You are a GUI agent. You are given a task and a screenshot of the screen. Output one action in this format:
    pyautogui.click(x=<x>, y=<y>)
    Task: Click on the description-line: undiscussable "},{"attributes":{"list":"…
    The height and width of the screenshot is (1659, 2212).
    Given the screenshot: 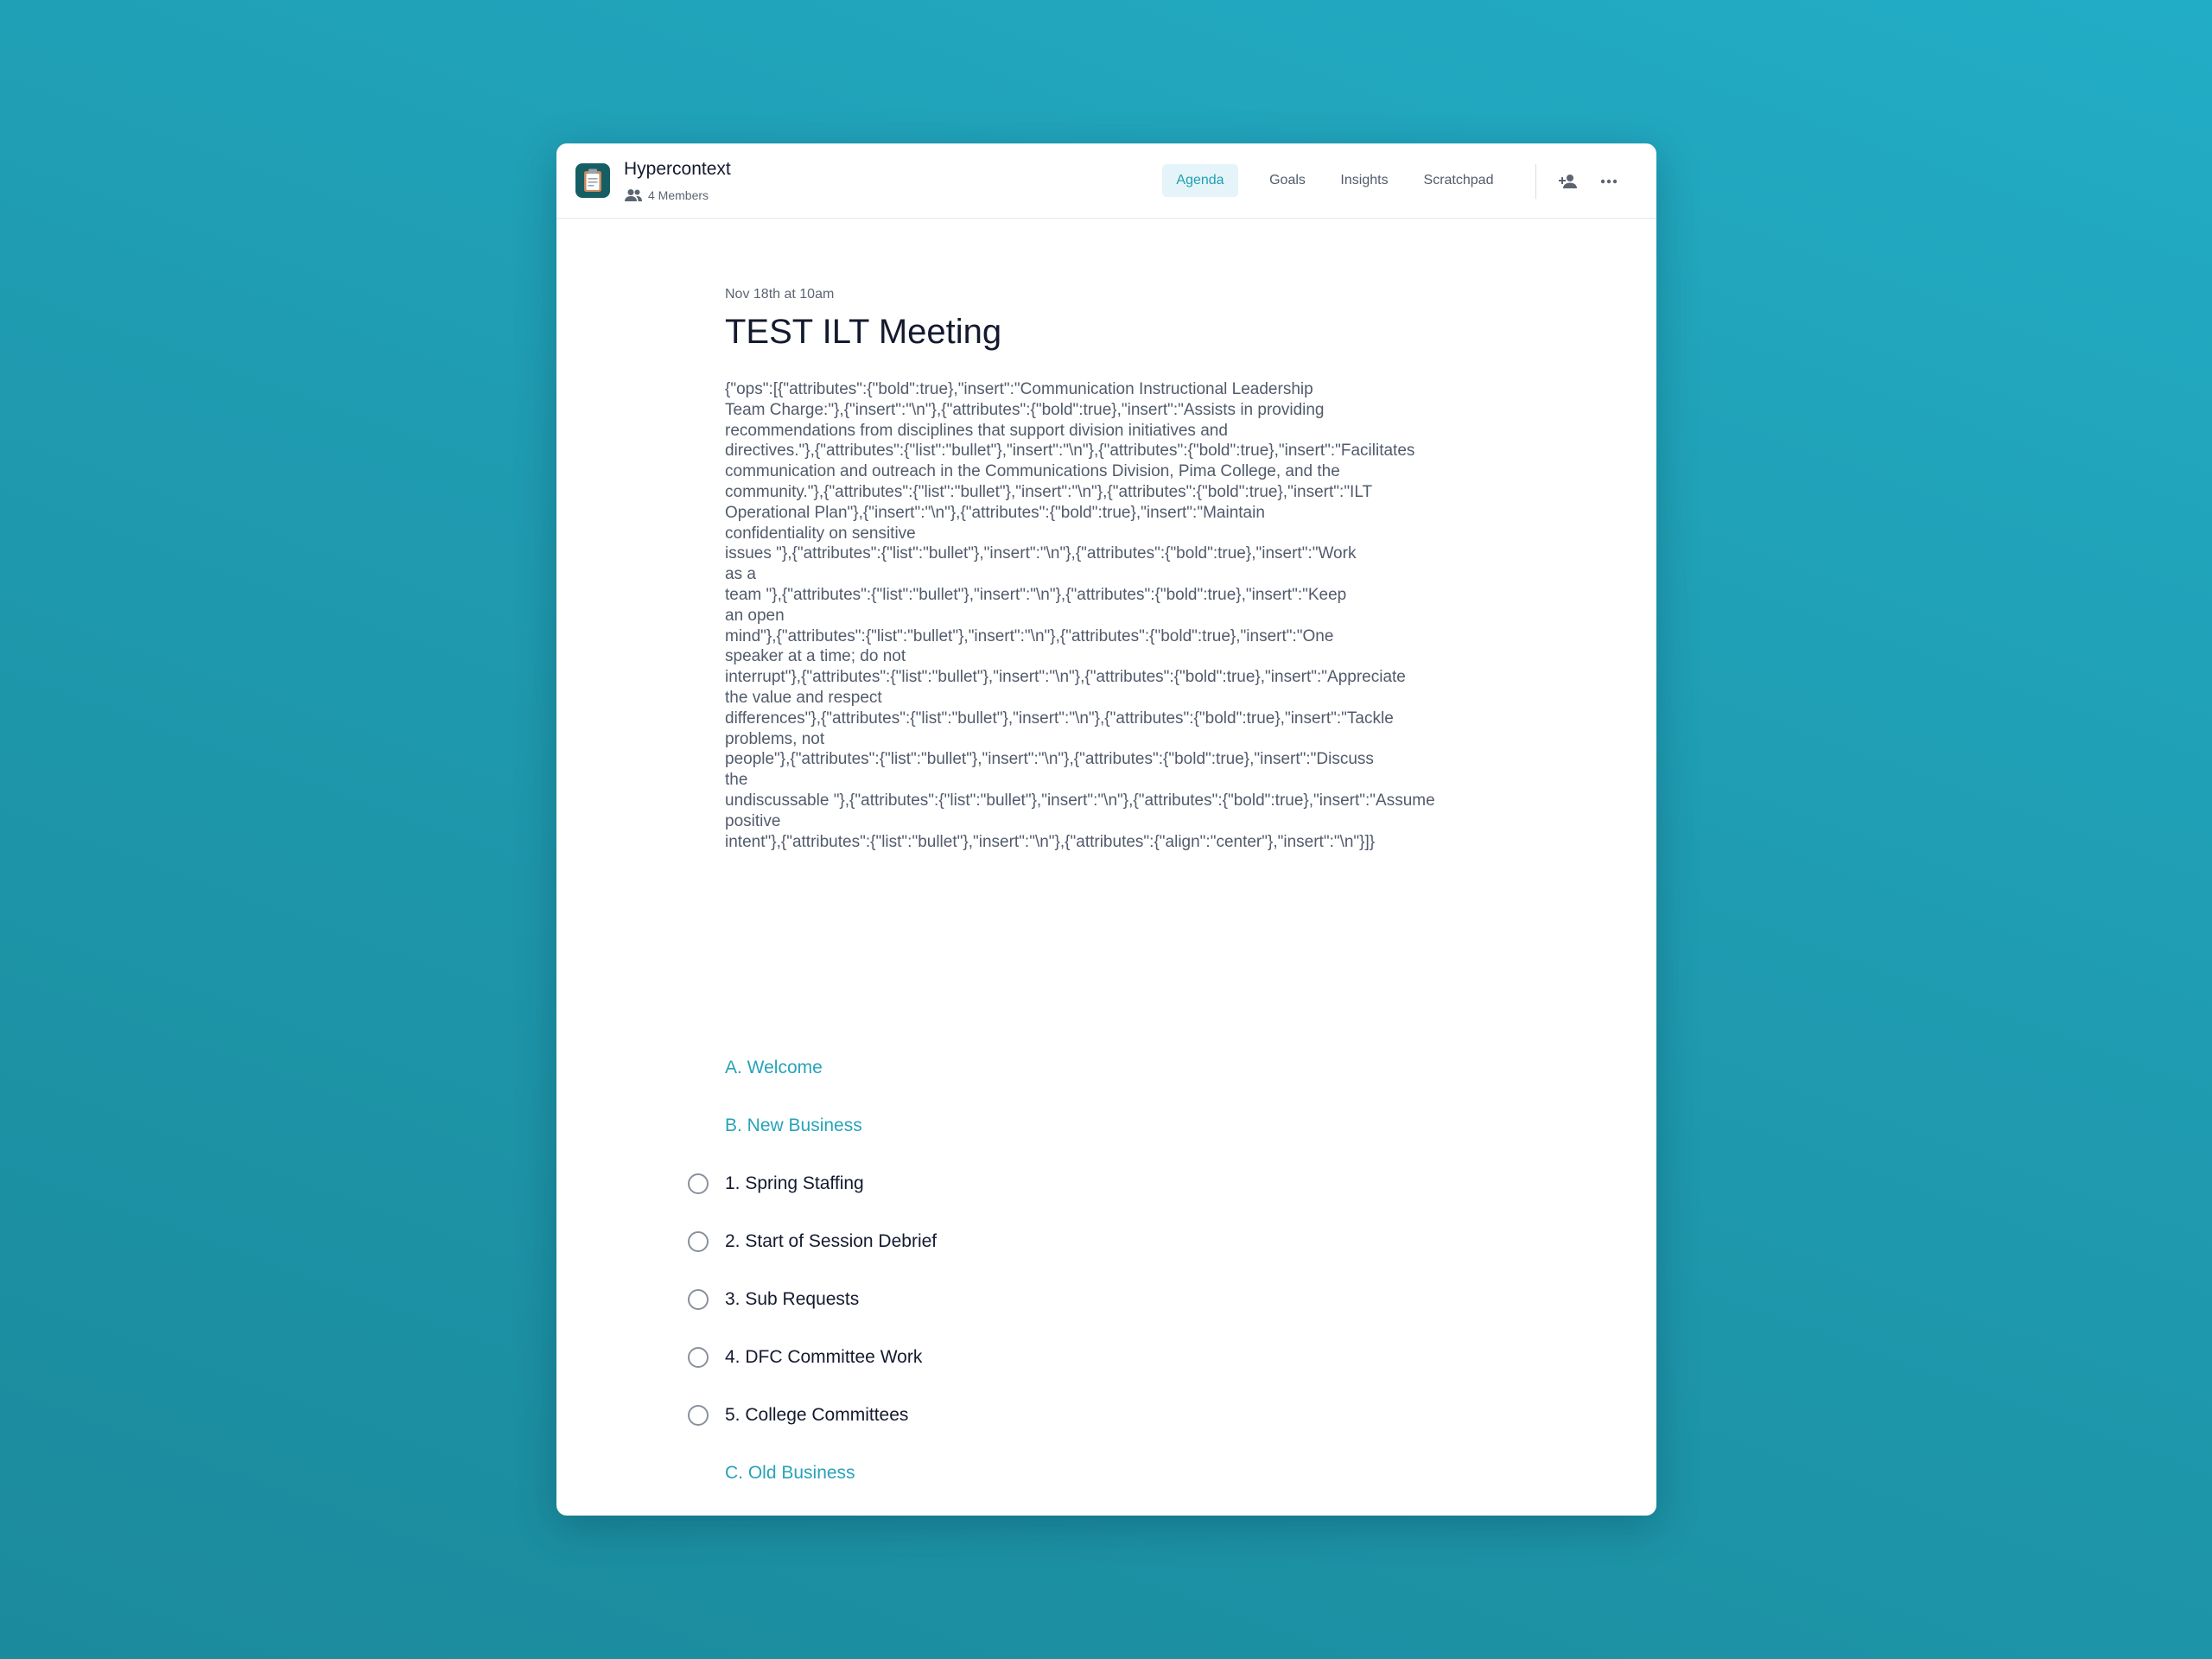 What is the action you would take?
    pyautogui.click(x=1080, y=800)
    